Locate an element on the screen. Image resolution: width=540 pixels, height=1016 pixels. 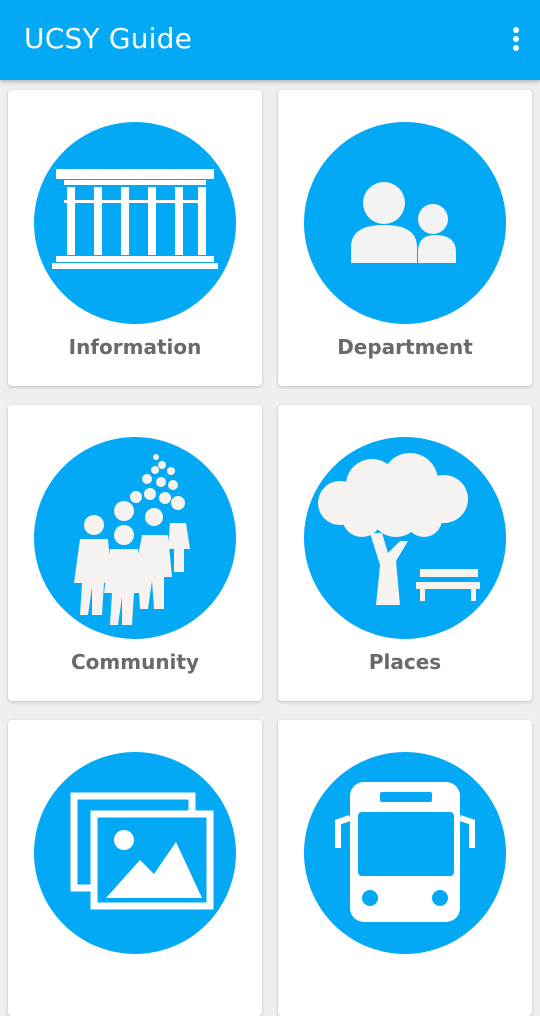
crowd-icon is located at coordinates (135, 538).